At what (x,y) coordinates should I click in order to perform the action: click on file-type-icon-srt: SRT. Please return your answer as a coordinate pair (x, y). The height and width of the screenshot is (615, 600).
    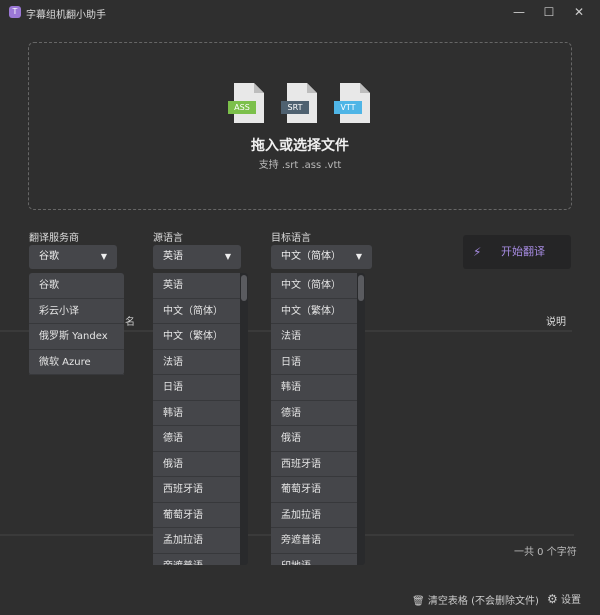
    Looking at the image, I should click on (299, 103).